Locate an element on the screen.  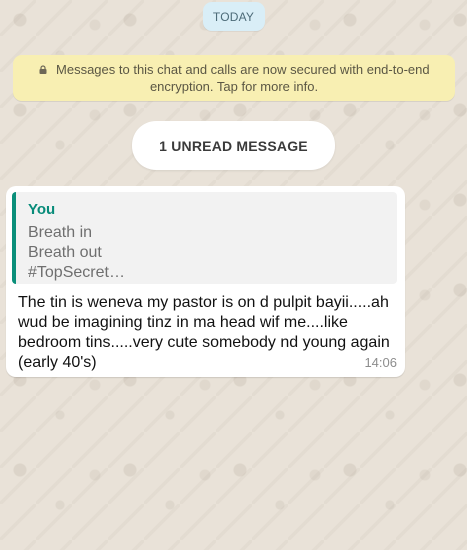
unread-label: 1 UNREAD MESSAGE is located at coordinates (233, 145).